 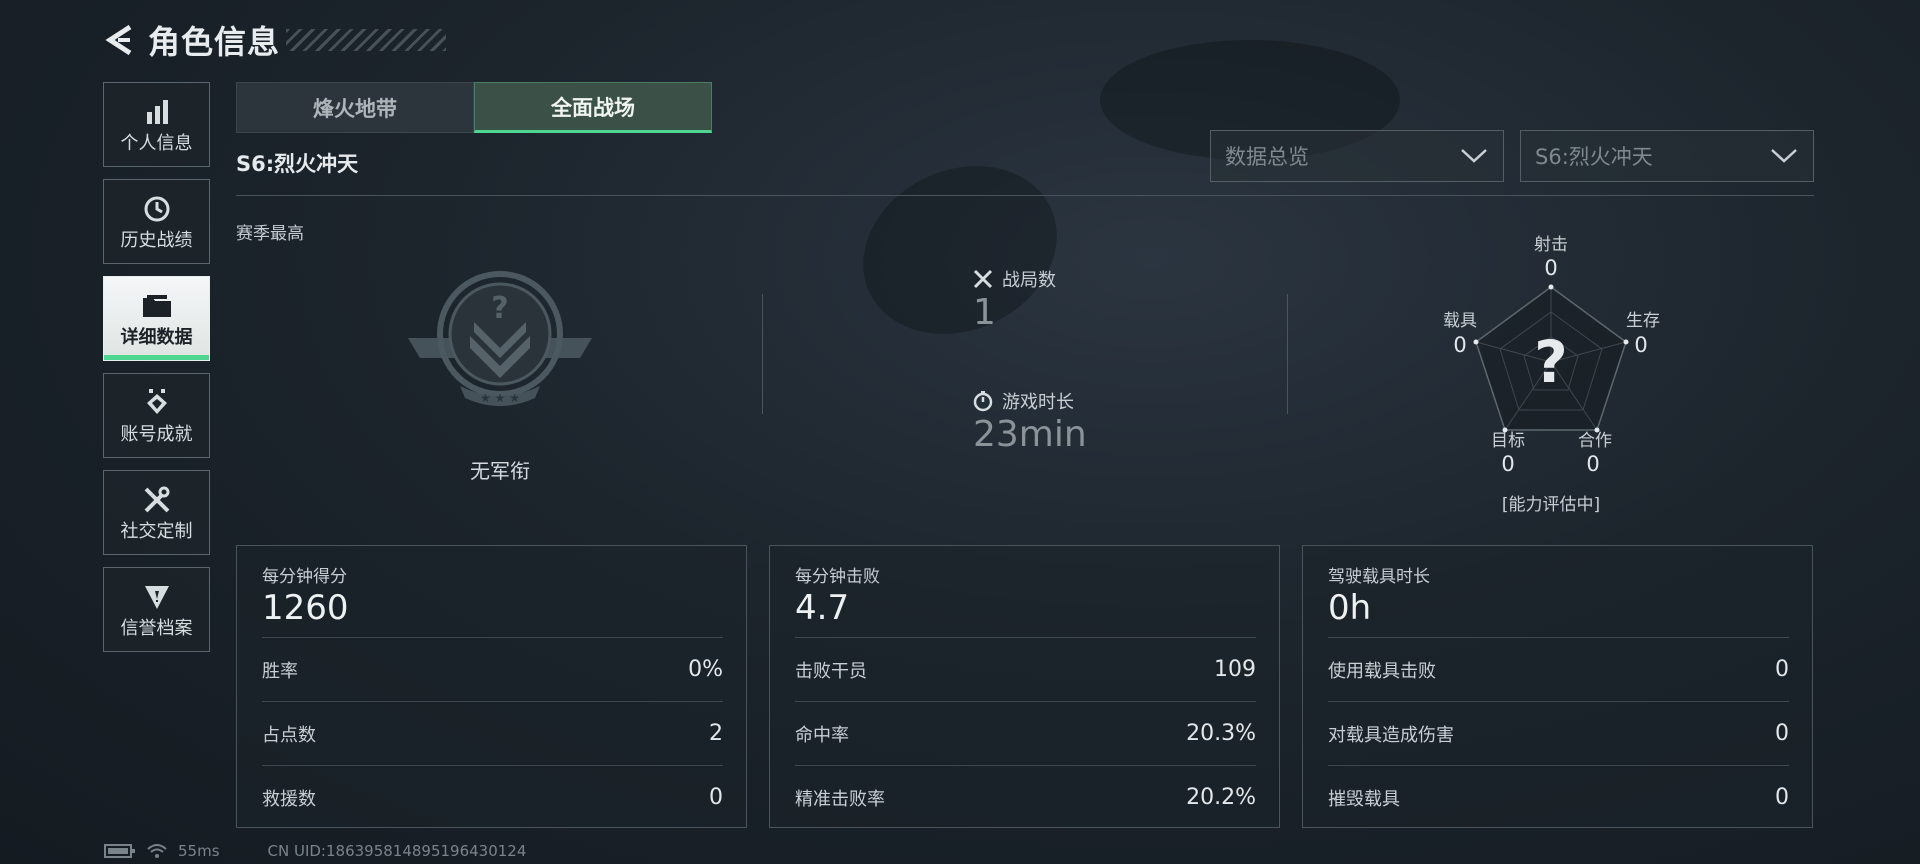 What do you see at coordinates (1025, 669) in the screenshot?
I see `stat-row: 击败干员 109` at bounding box center [1025, 669].